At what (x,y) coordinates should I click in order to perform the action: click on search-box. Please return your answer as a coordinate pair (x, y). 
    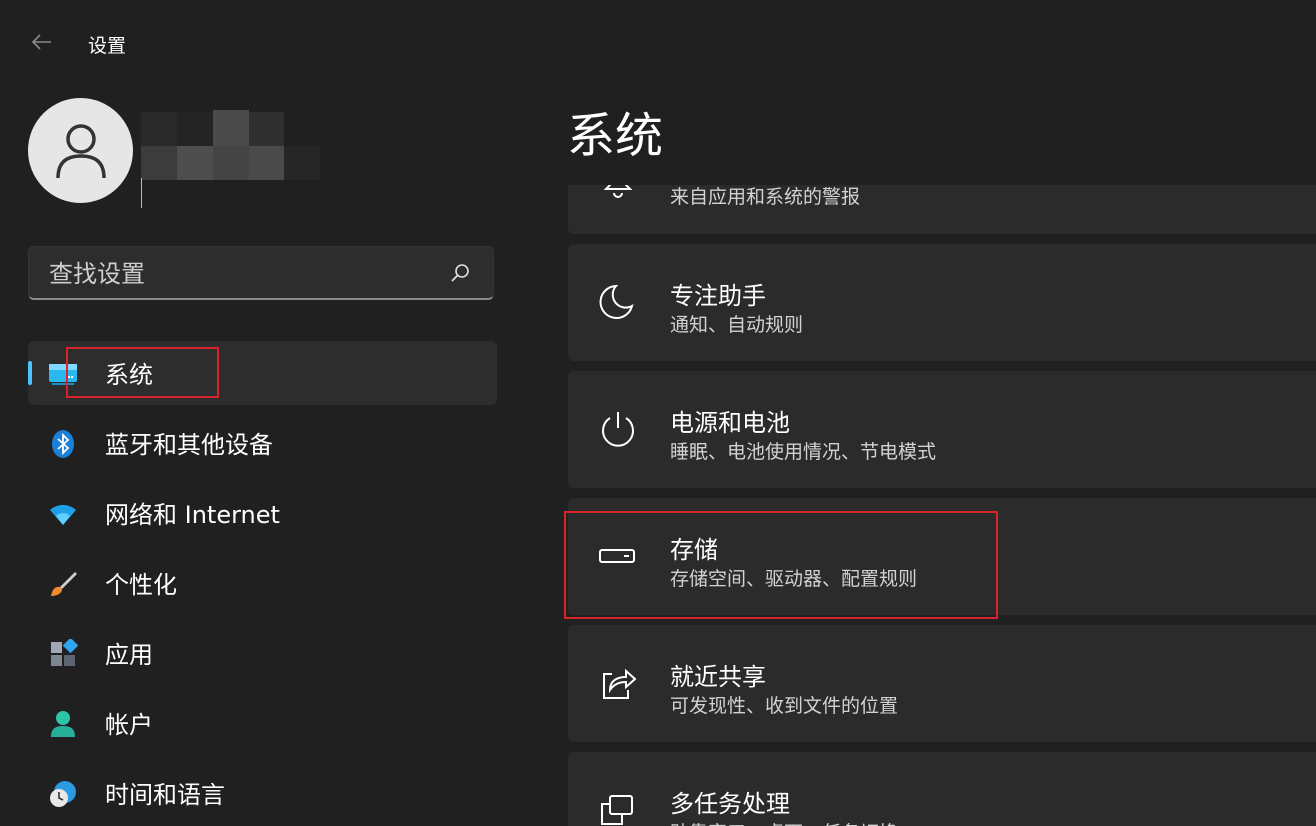
    Looking at the image, I should click on (261, 273).